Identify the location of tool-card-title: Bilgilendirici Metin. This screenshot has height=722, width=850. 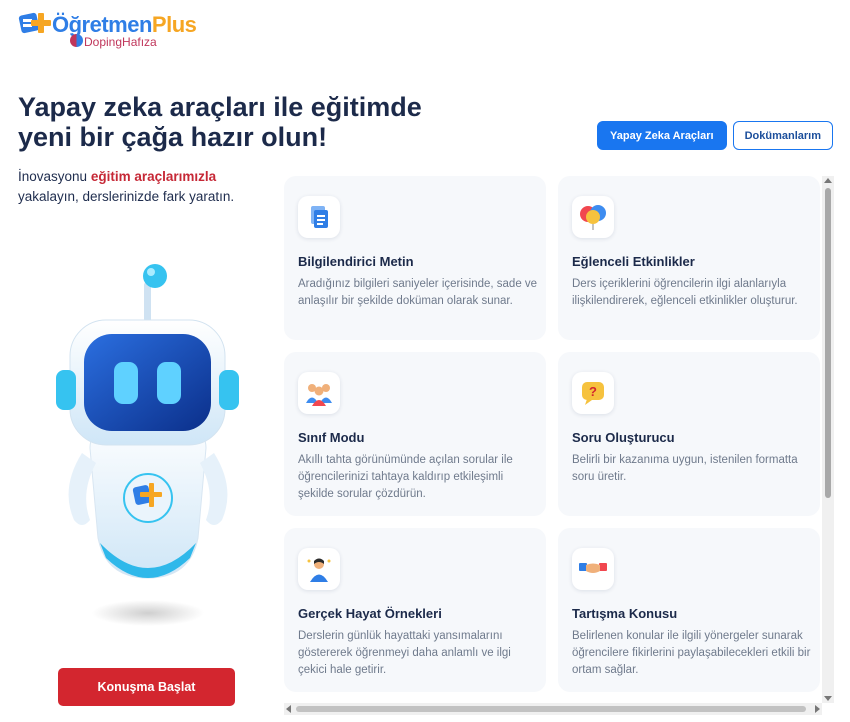
(356, 261).